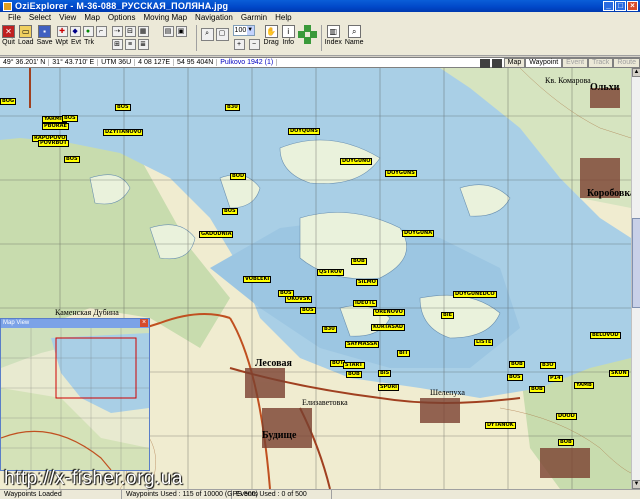  Describe the element at coordinates (496, 63) in the screenshot. I see `print-icon` at that location.